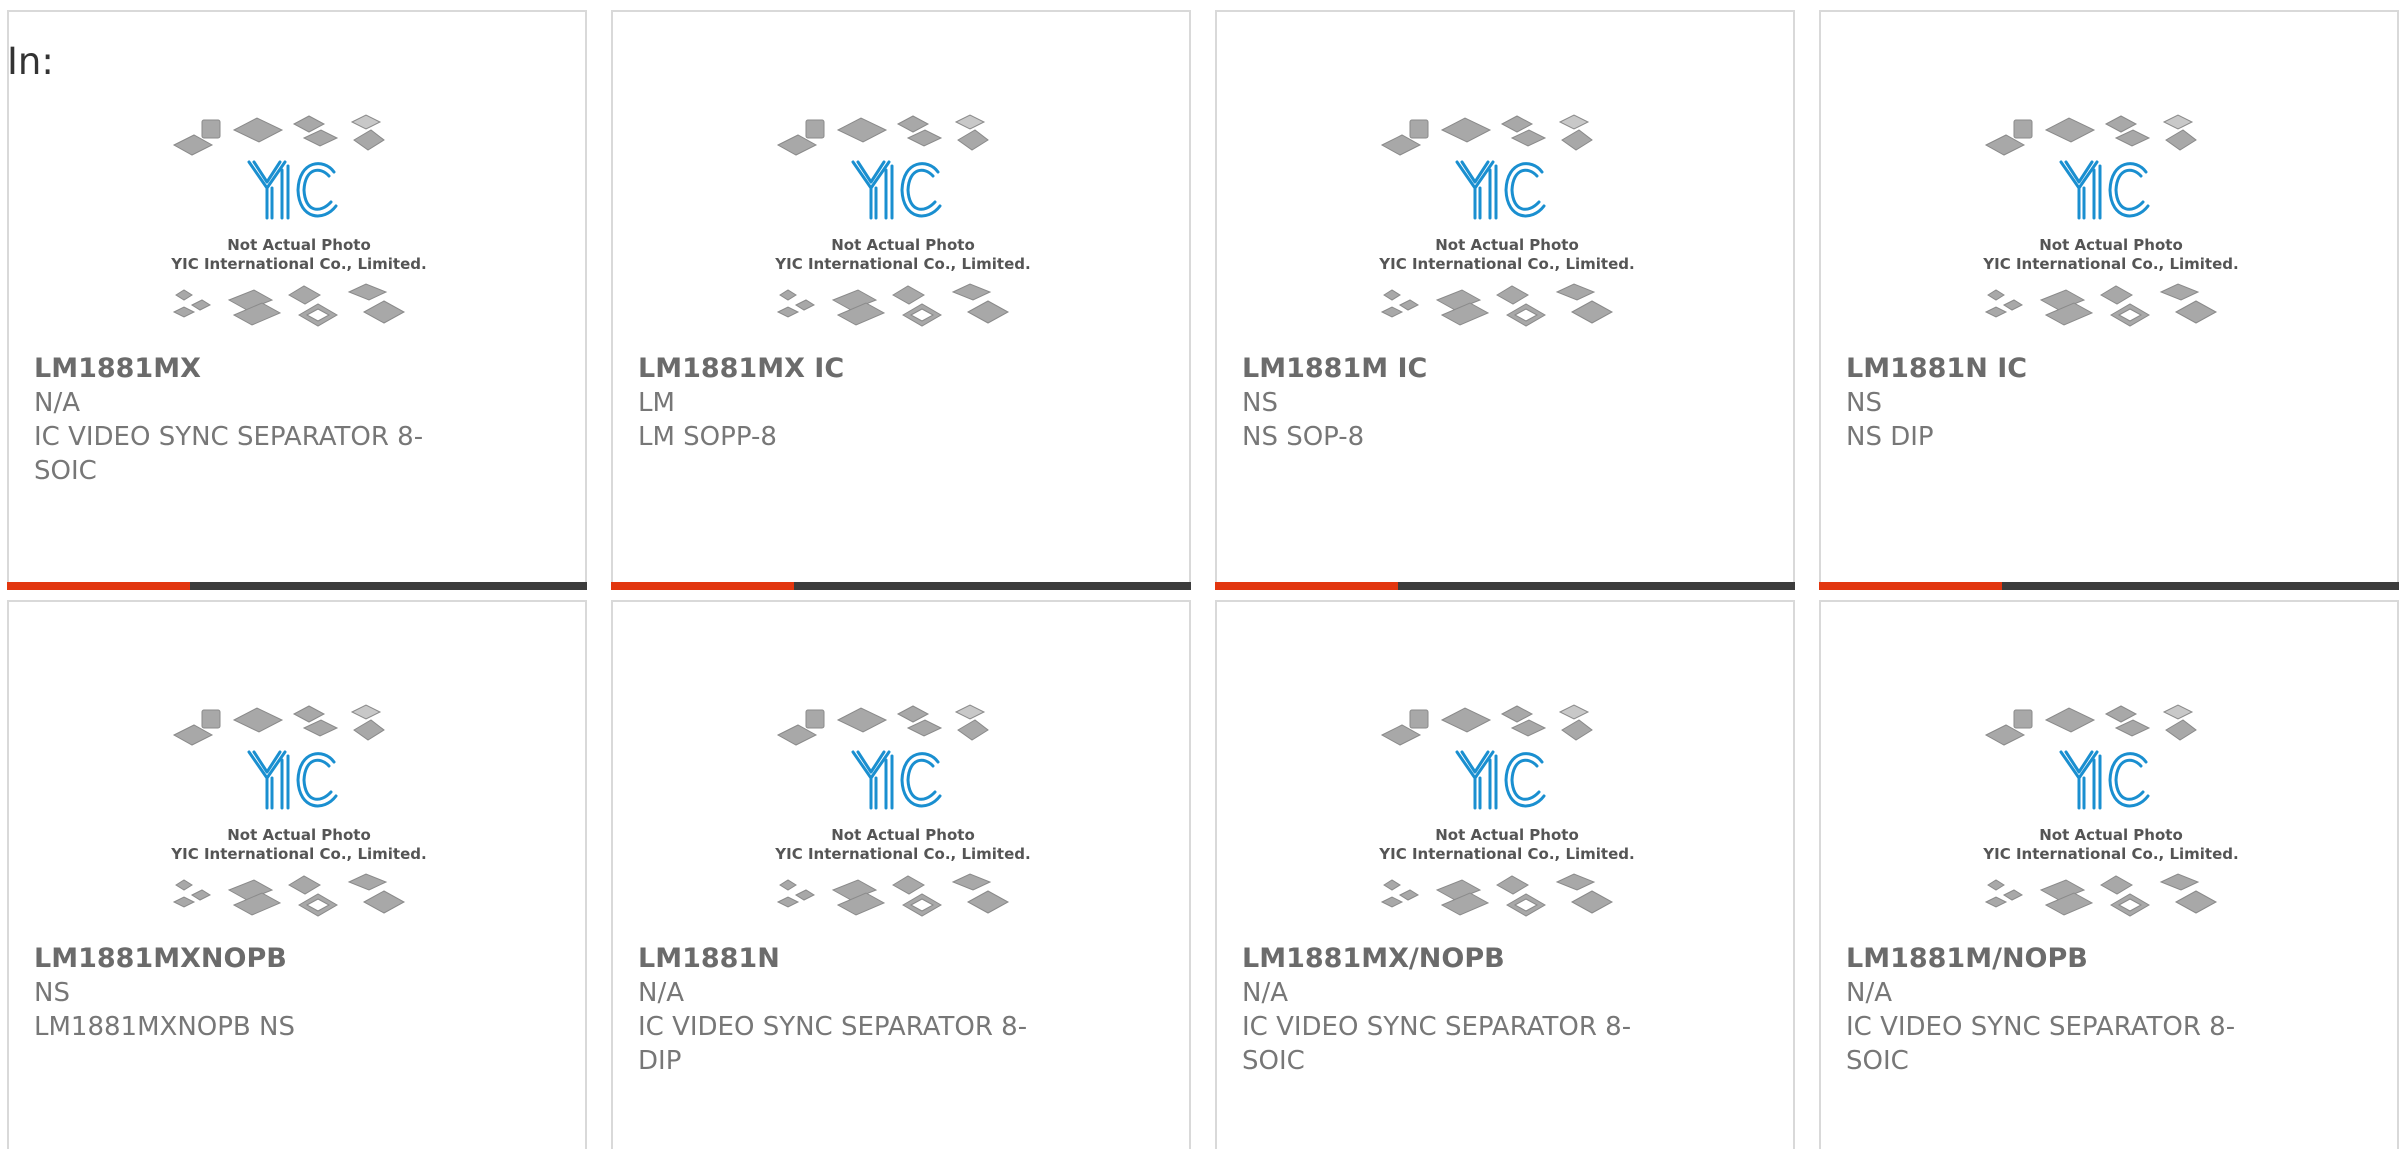 This screenshot has width=2400, height=1149. I want to click on product-manufacturer: LM, so click(656, 403).